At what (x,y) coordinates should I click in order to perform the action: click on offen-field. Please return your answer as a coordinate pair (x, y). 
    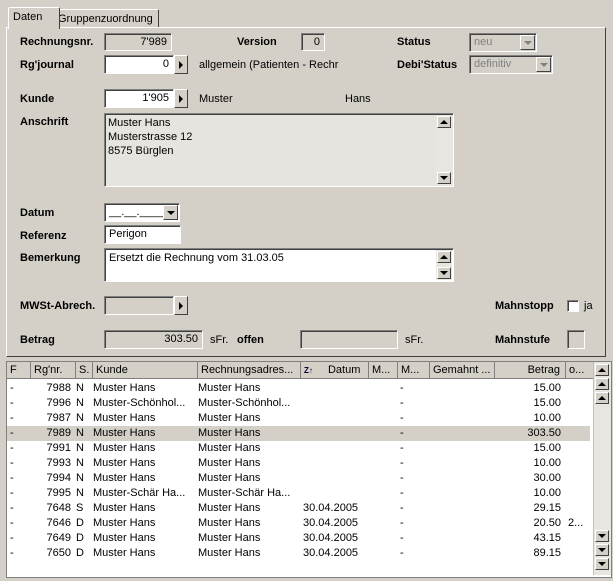
    Looking at the image, I should click on (349, 339).